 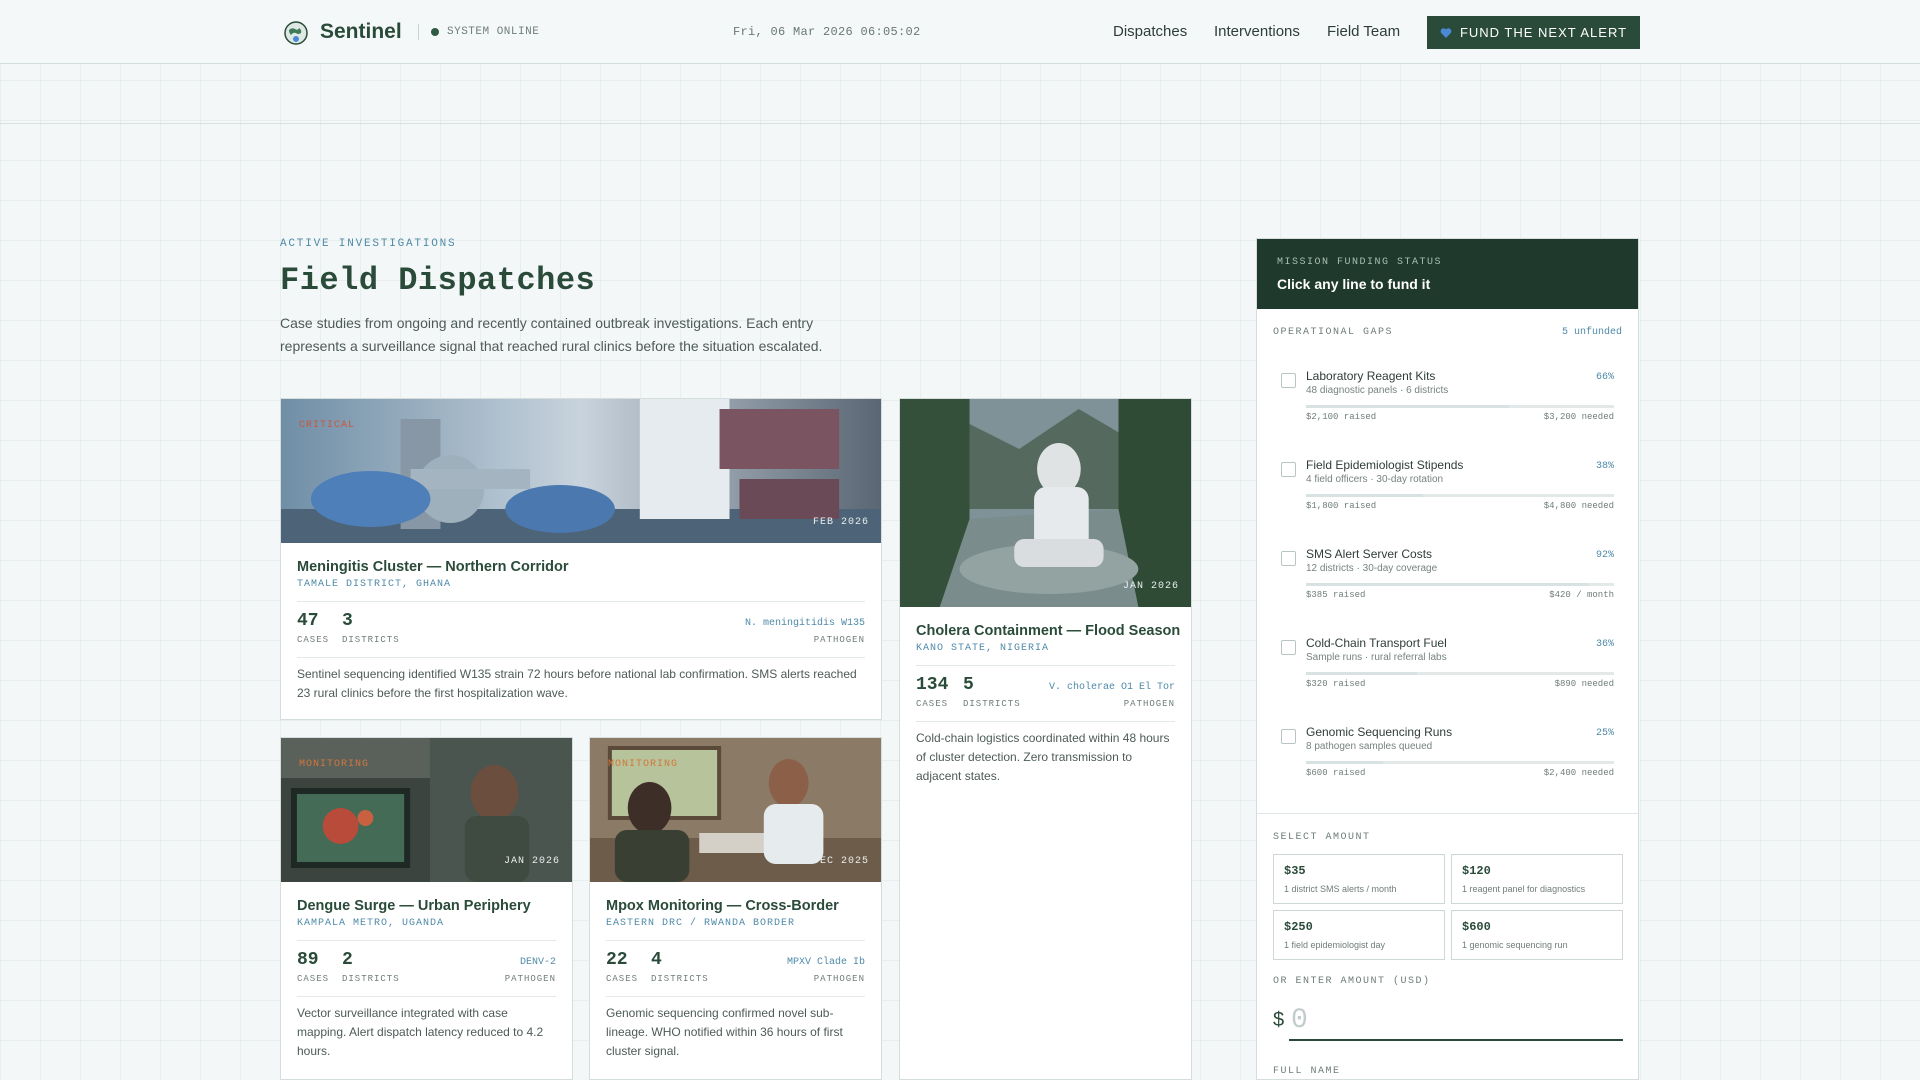 I want to click on amount-description: 1 genomic sequencing run, so click(x=1515, y=945).